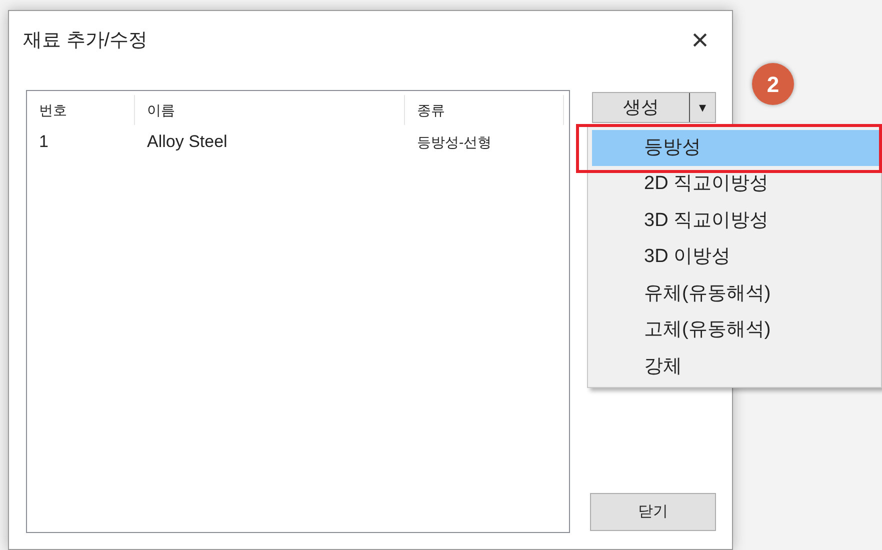 The height and width of the screenshot is (550, 882). I want to click on dropdown-arrow-button: ▾, so click(702, 107).